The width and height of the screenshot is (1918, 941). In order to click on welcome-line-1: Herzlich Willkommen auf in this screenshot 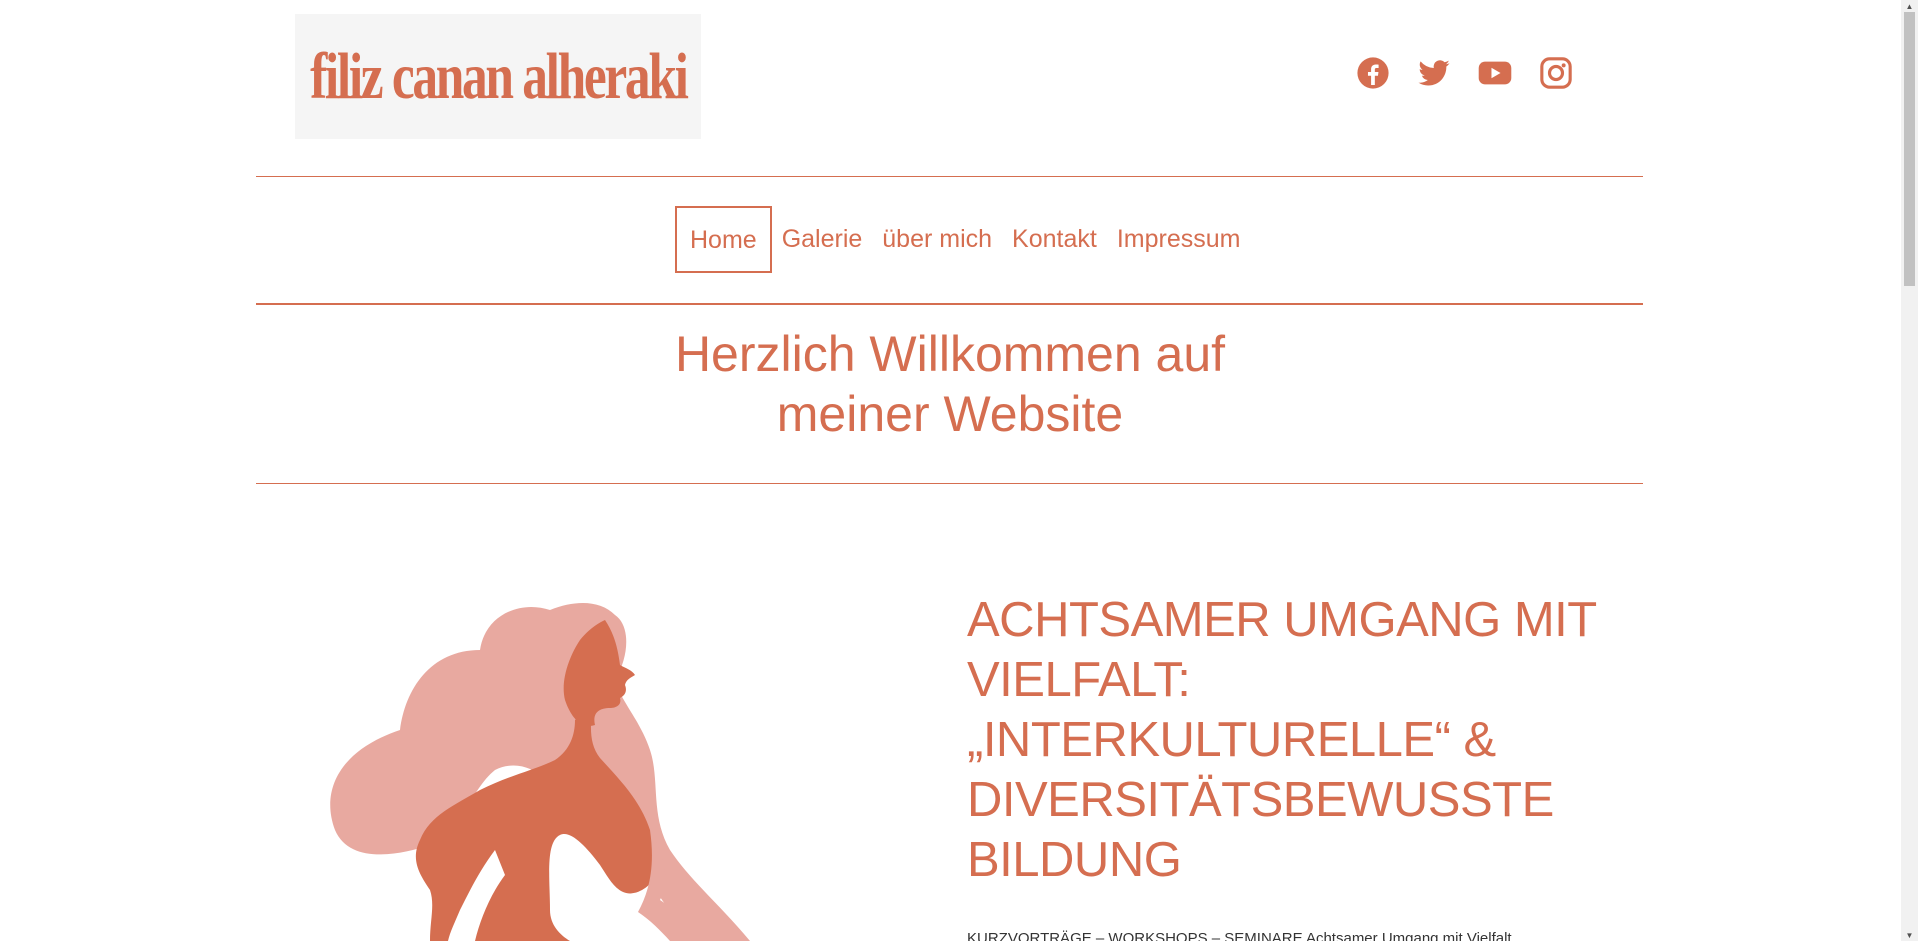, I will do `click(950, 354)`.